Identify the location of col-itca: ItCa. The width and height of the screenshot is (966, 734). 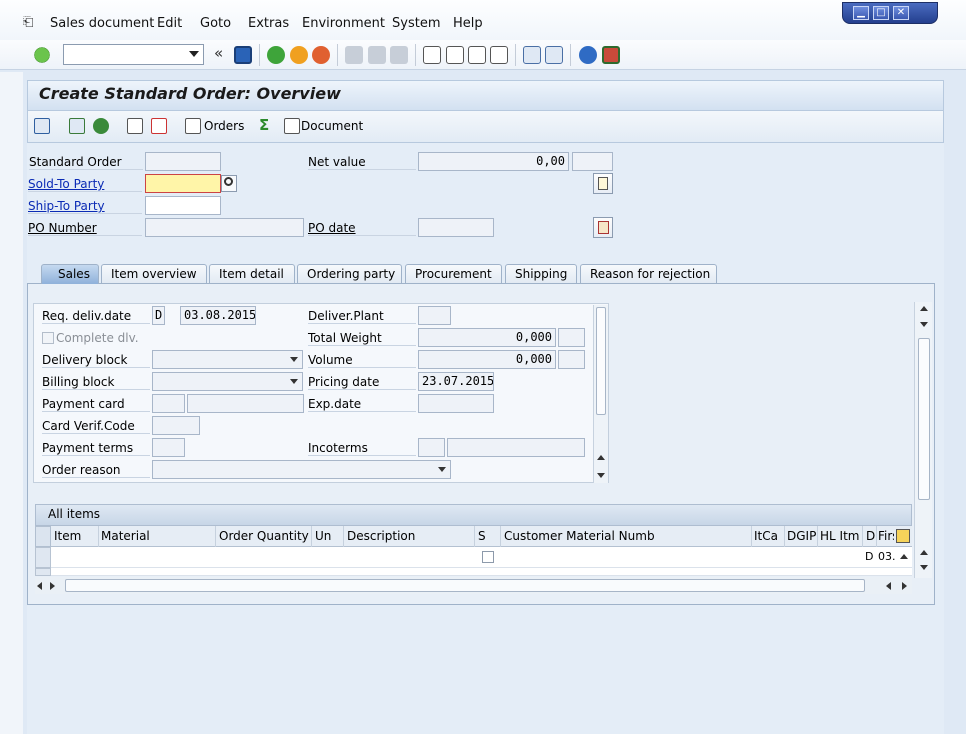
(766, 536).